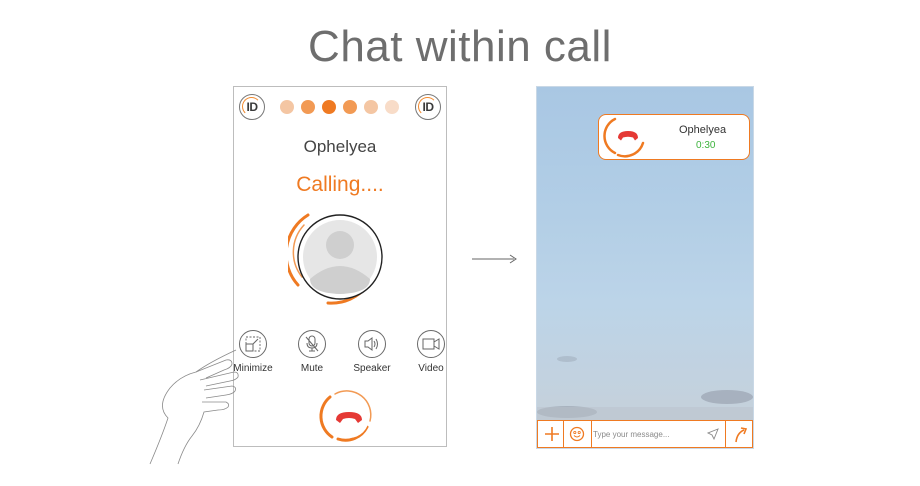 Image resolution: width=920 pixels, height=486 pixels. Describe the element at coordinates (431, 344) in the screenshot. I see `video-camera-icon` at that location.